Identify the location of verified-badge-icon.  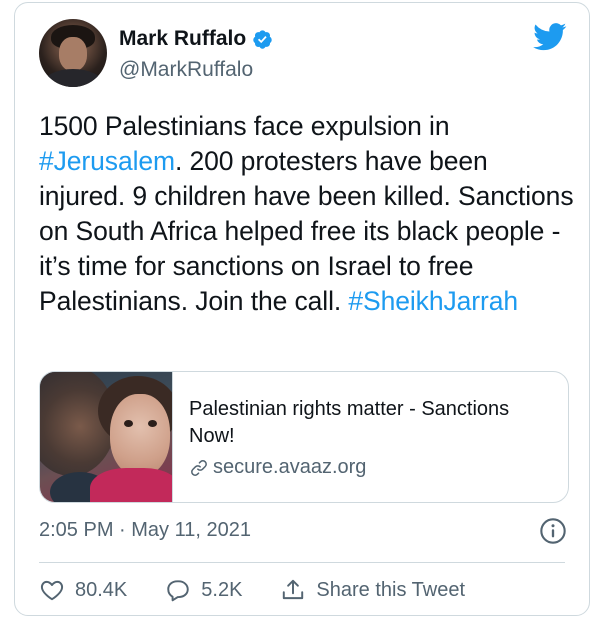
(262, 39).